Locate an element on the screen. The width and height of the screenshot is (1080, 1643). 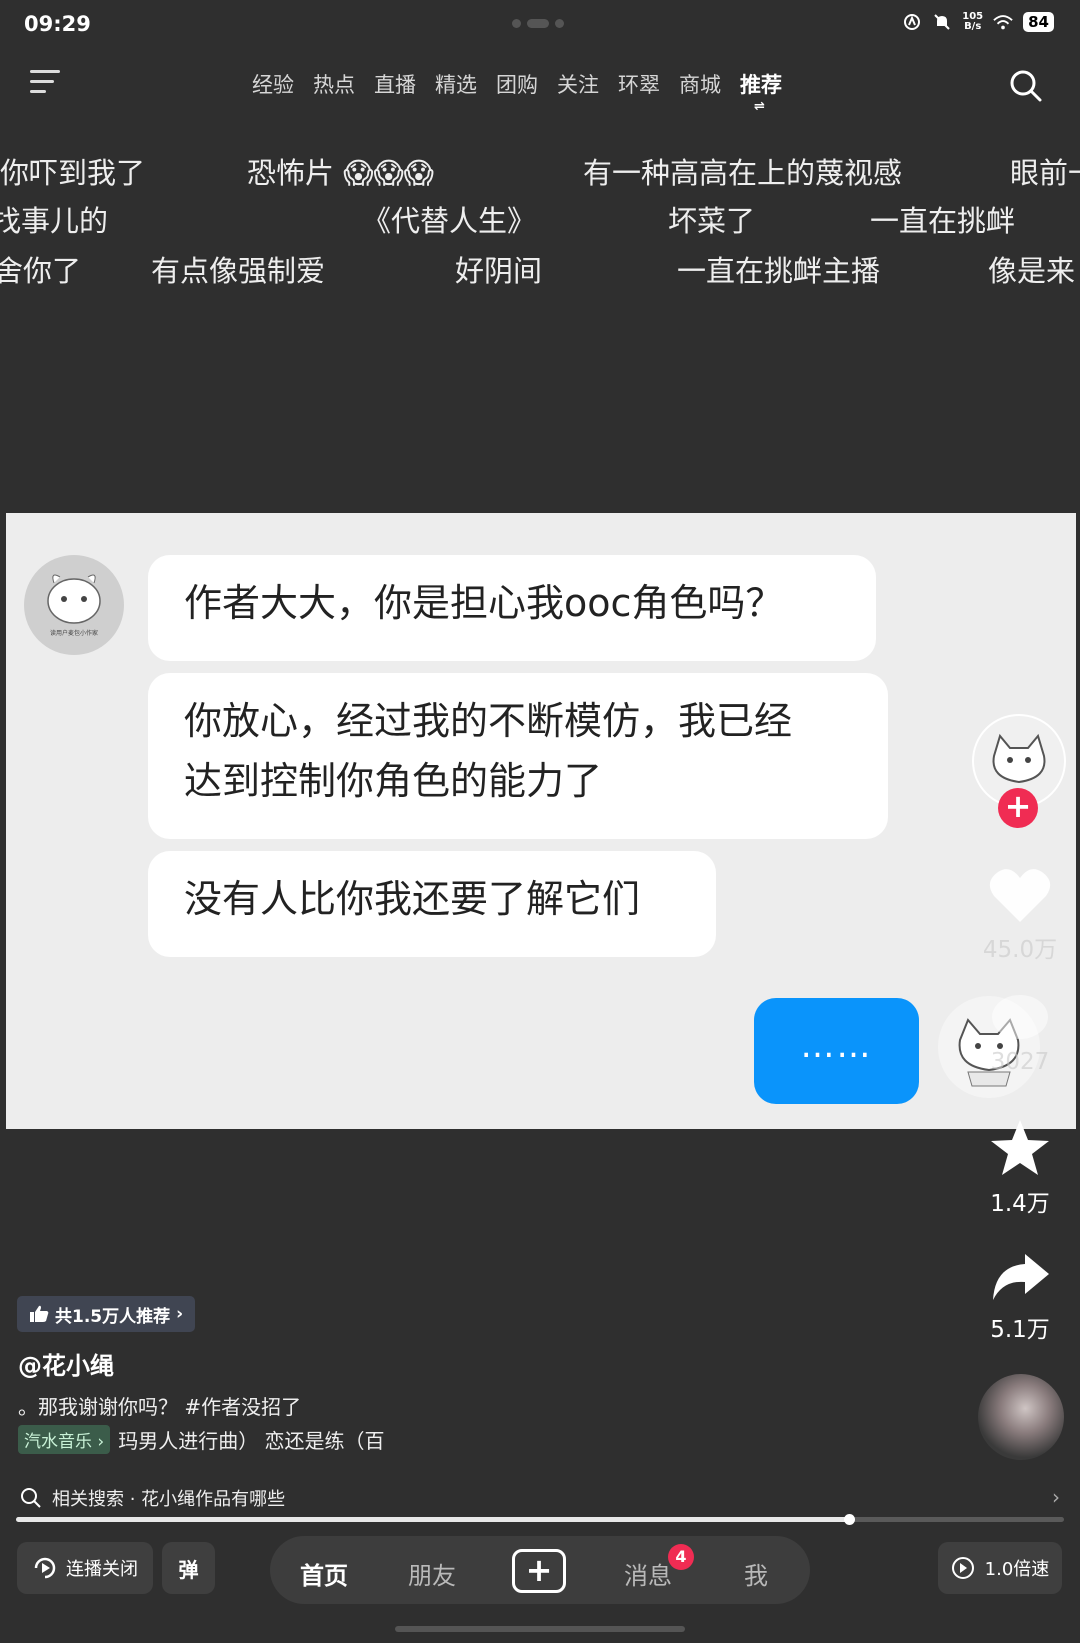
tab-hot: 热点 is located at coordinates (334, 84).